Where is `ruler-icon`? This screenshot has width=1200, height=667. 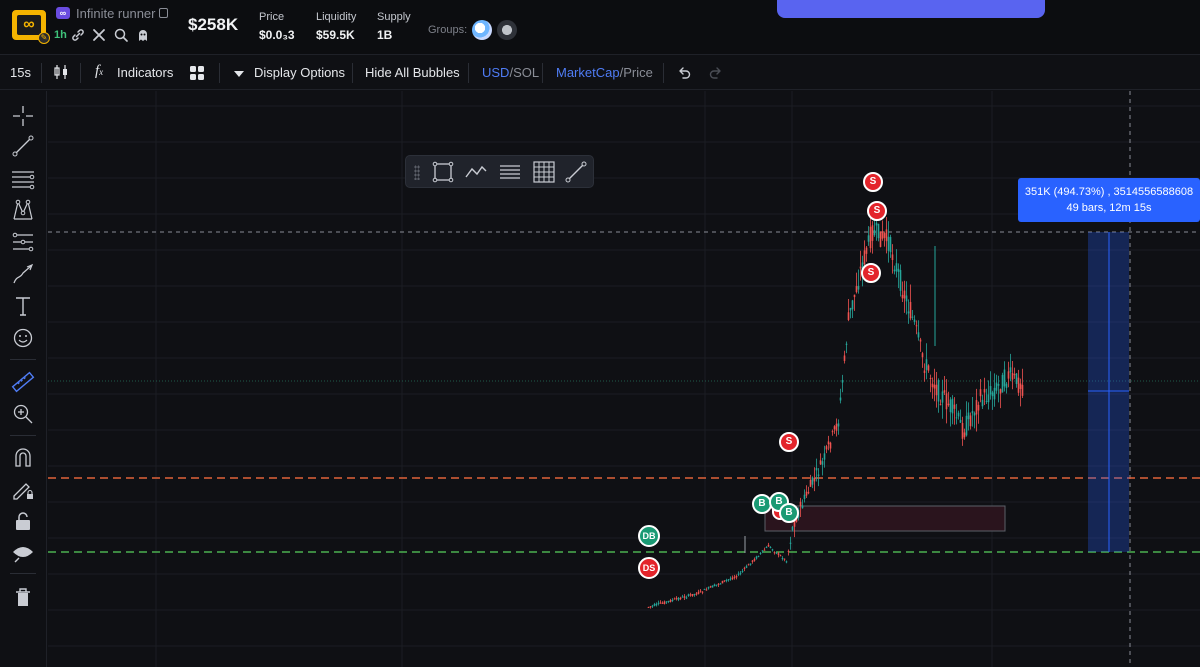 ruler-icon is located at coordinates (23, 382).